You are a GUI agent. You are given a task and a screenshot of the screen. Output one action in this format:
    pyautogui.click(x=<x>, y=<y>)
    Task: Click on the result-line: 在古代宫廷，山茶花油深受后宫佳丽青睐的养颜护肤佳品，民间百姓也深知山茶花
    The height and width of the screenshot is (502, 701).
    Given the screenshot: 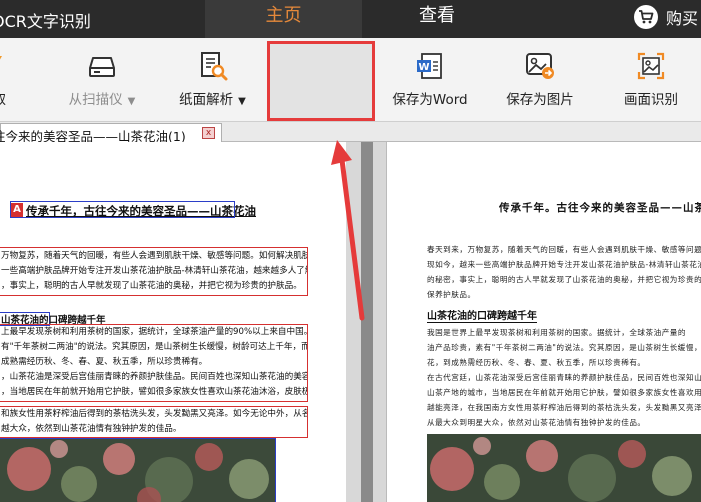 What is the action you would take?
    pyautogui.click(x=564, y=377)
    